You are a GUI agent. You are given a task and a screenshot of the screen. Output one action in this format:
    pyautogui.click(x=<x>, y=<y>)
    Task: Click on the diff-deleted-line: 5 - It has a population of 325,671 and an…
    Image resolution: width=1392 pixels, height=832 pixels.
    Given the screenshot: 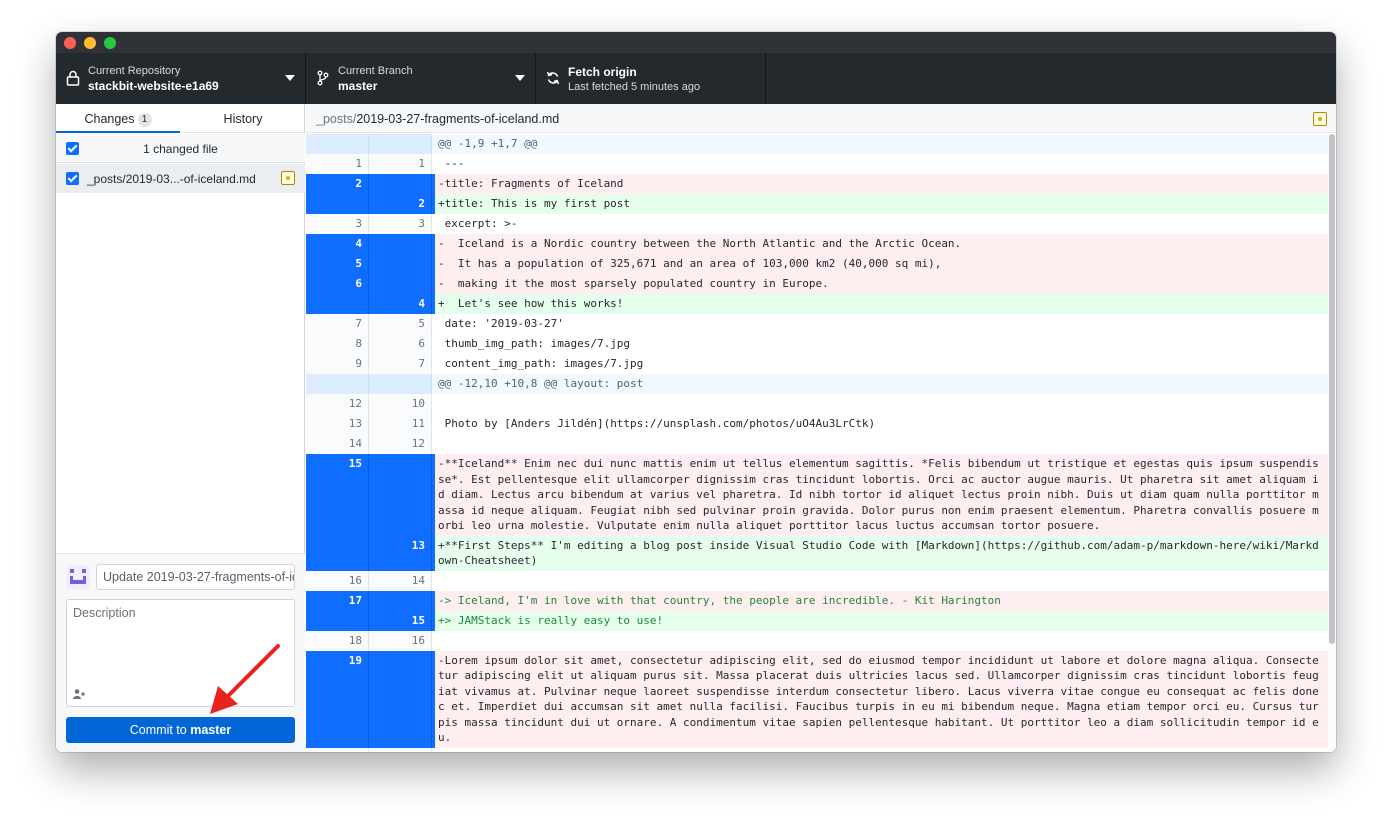 What is the action you would take?
    pyautogui.click(x=817, y=264)
    